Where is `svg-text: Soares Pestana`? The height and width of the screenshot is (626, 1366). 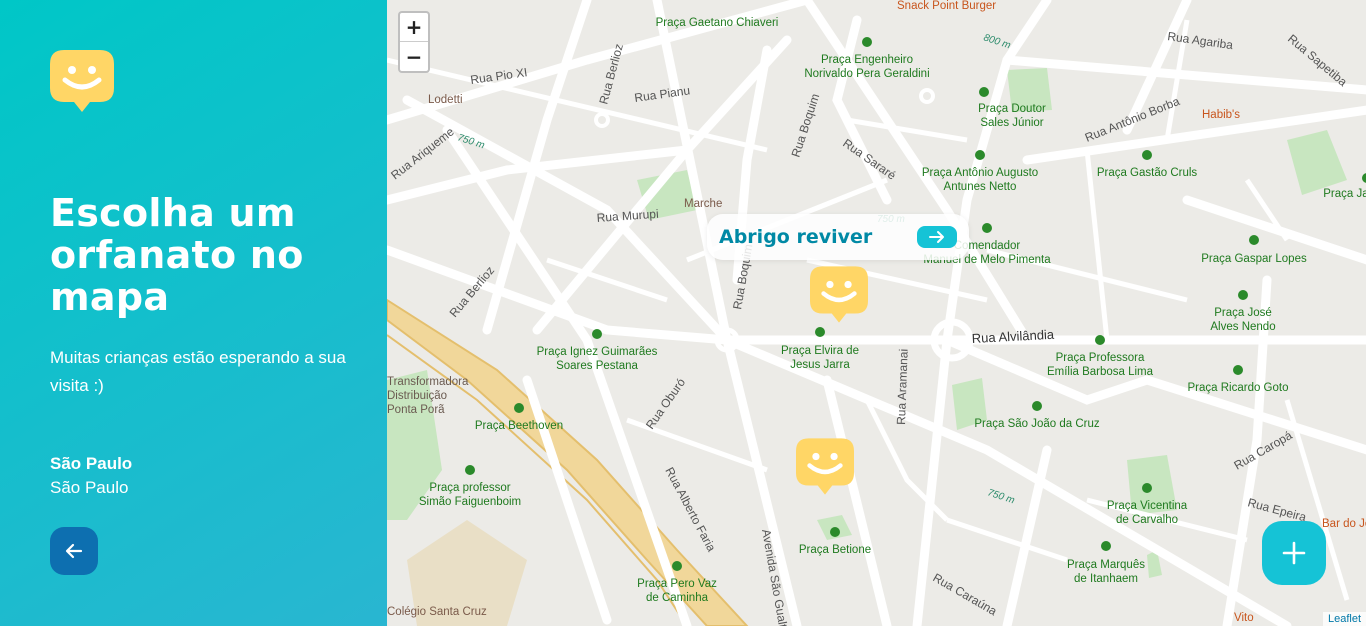
svg-text: Soares Pestana is located at coordinates (597, 366).